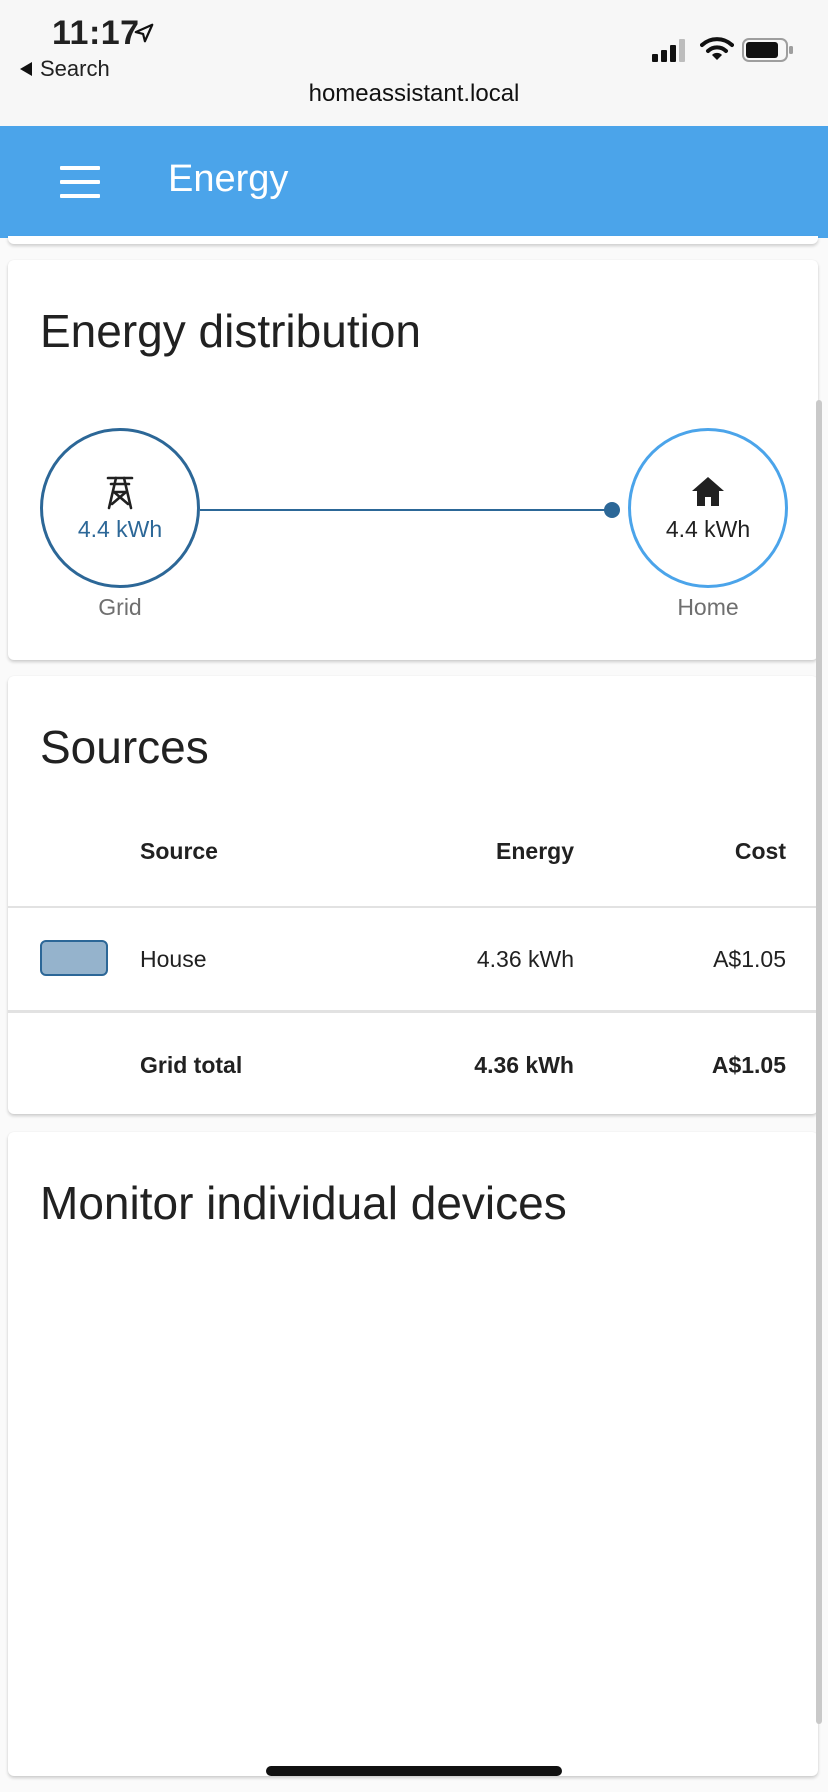  I want to click on status-bar: 11:17 Search homeassistant.local, so click(414, 63).